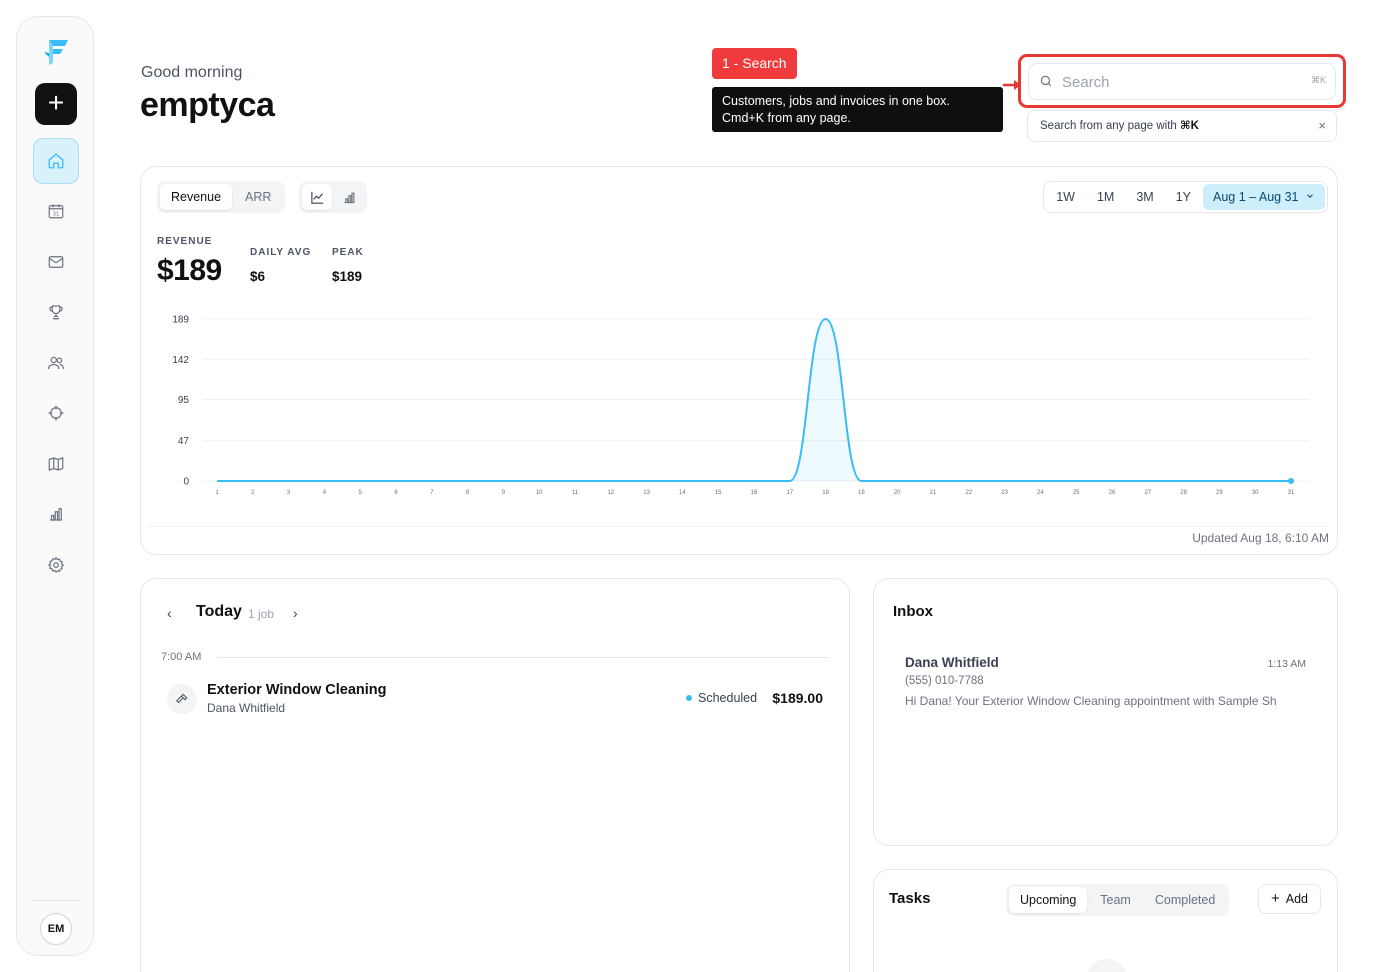 The width and height of the screenshot is (1400, 972). I want to click on x-tick-label: 22, so click(968, 493).